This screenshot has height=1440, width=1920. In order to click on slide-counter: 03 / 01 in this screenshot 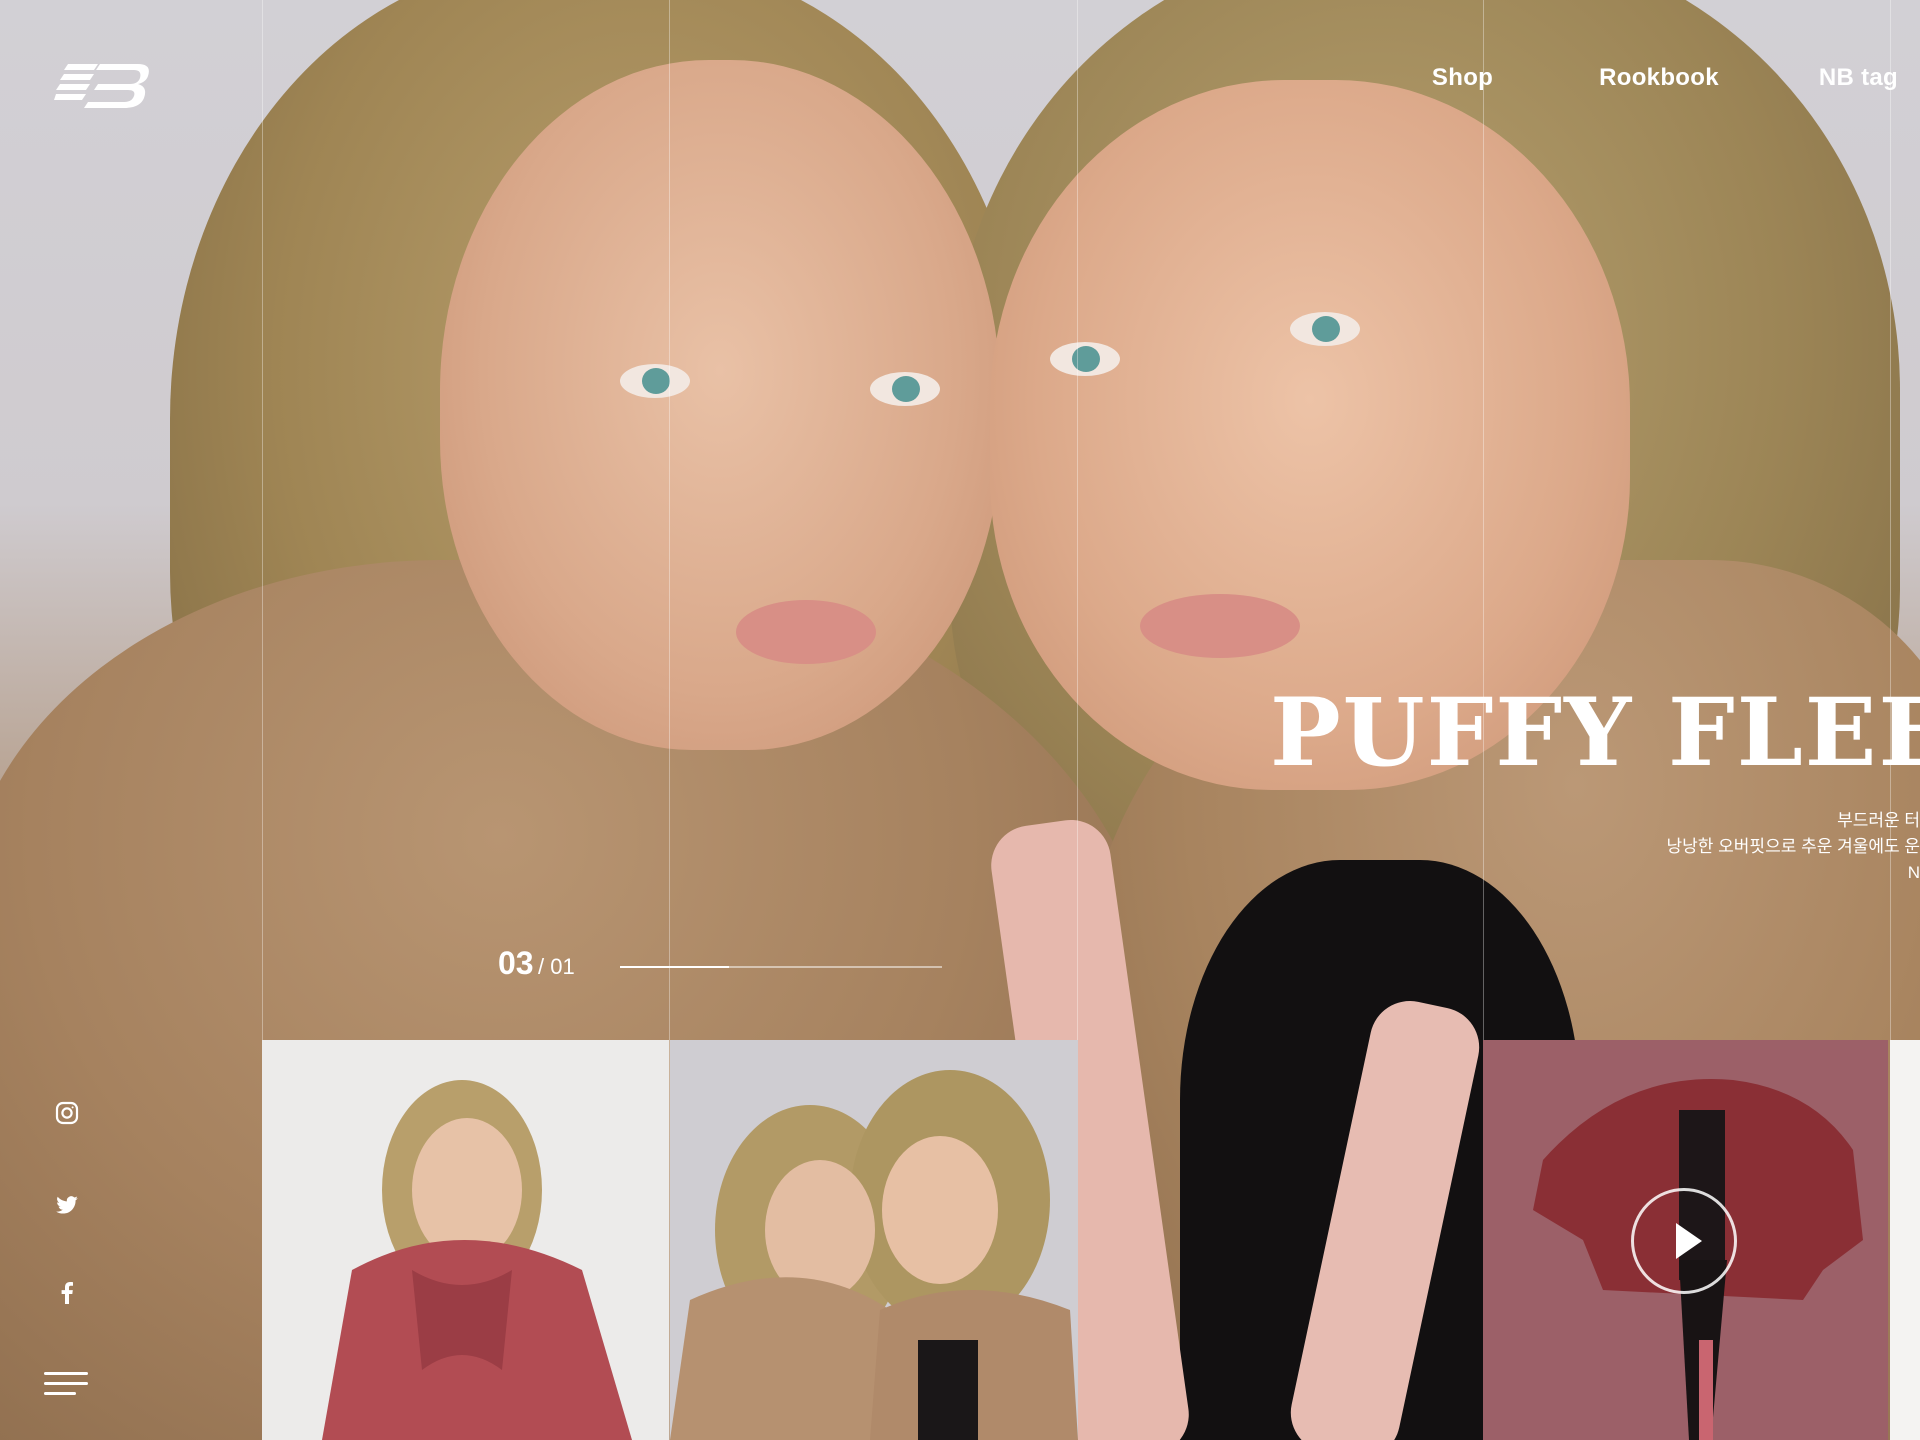, I will do `click(536, 963)`.